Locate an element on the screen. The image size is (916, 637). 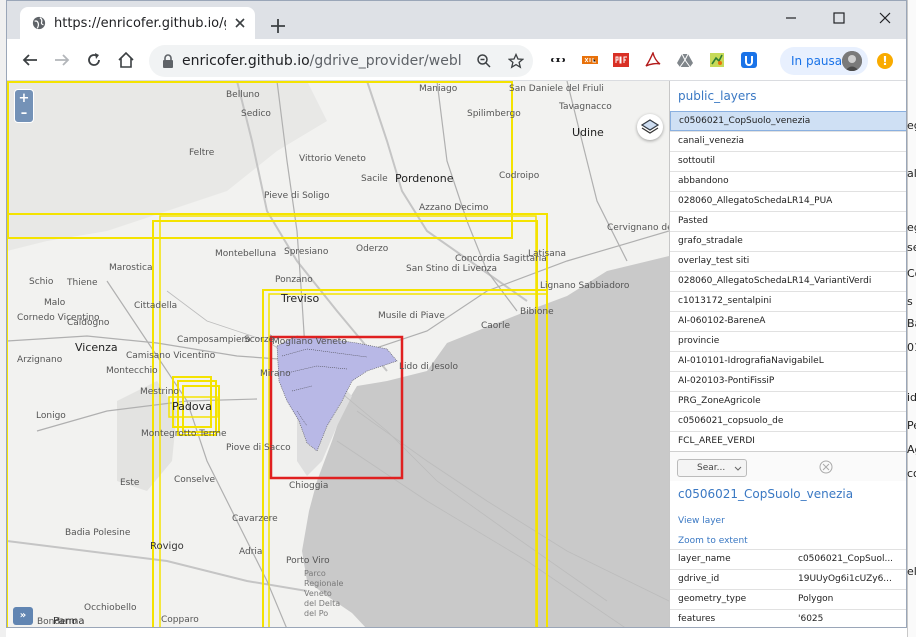
layer-list-item: sottoutil is located at coordinates (788, 161).